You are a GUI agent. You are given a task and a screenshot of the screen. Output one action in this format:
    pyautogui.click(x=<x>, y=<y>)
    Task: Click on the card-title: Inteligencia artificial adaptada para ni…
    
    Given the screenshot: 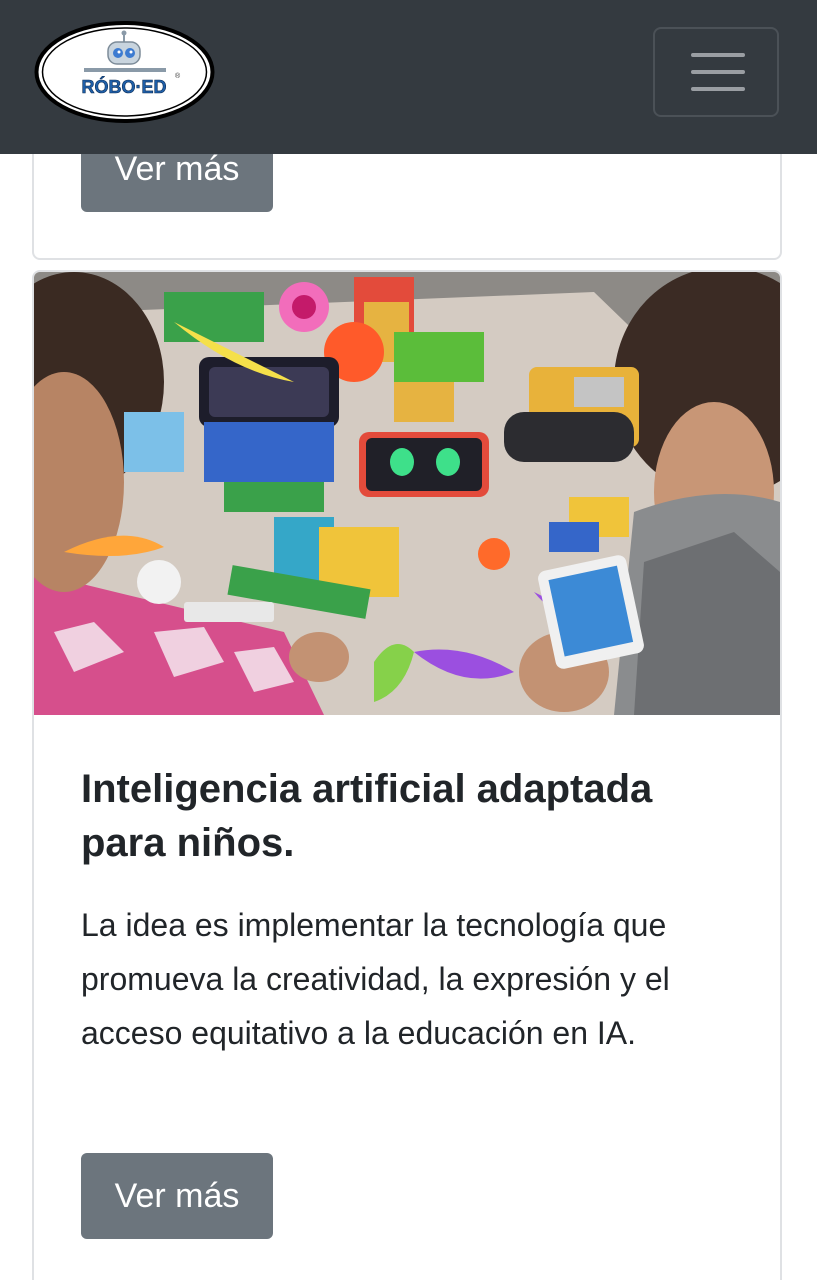 What is the action you would take?
    pyautogui.click(x=367, y=816)
    